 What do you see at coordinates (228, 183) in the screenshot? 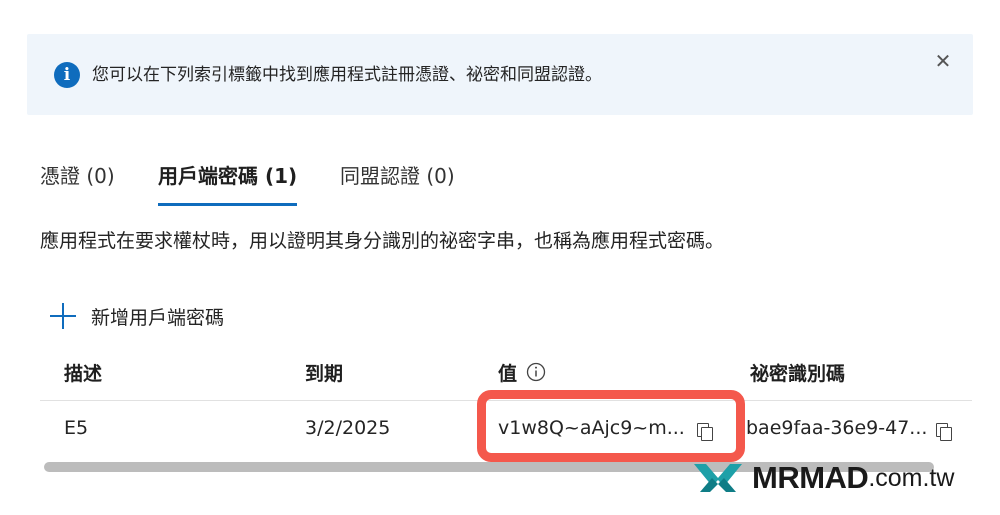
I see `tab-client-secrets: 用戶端密碼 (1)` at bounding box center [228, 183].